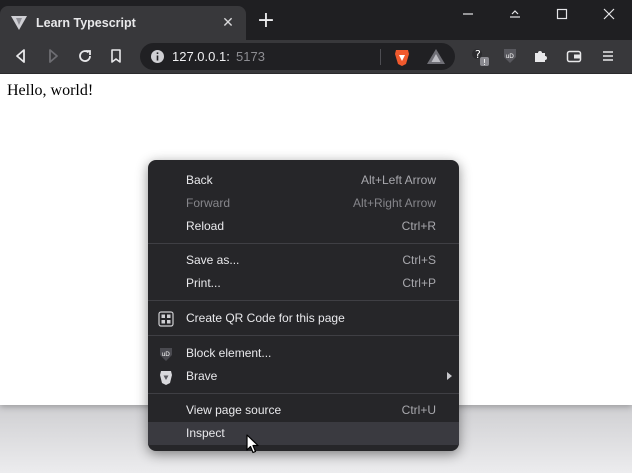  What do you see at coordinates (562, 14) in the screenshot?
I see `maximize-icon` at bounding box center [562, 14].